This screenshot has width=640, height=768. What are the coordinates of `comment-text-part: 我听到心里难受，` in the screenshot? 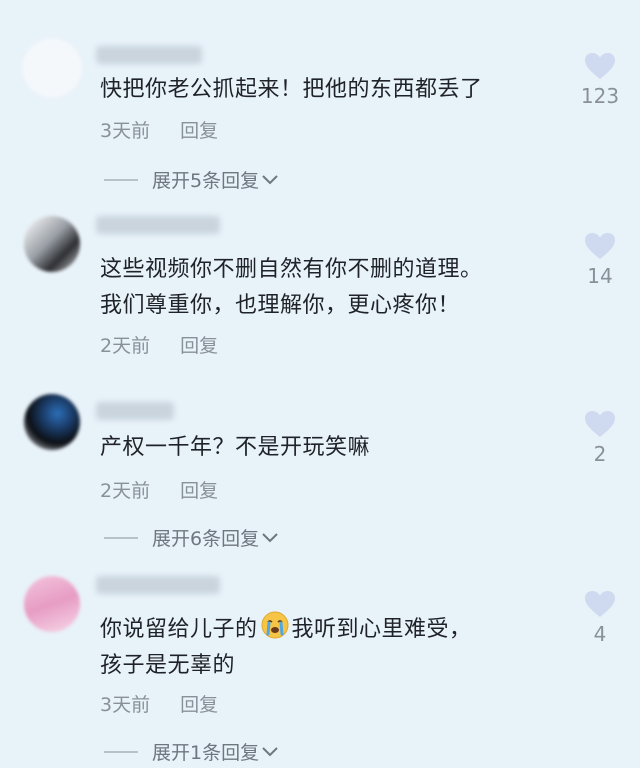 It's located at (381, 629).